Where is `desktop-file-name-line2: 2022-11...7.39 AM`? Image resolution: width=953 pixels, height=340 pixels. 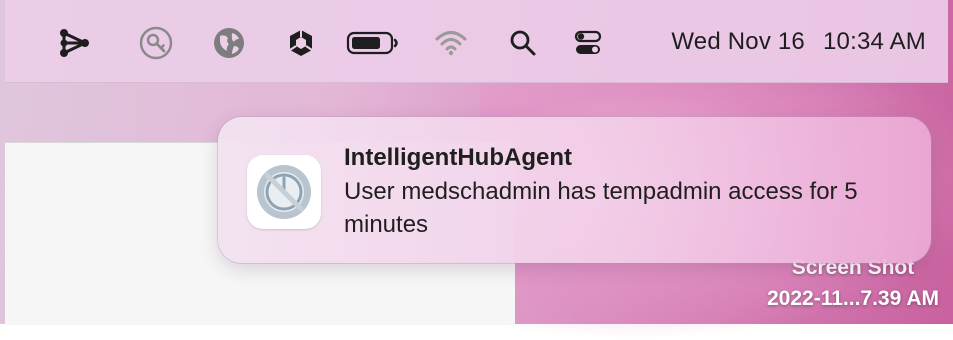
desktop-file-name-line2: 2022-11...7.39 AM is located at coordinates (853, 298).